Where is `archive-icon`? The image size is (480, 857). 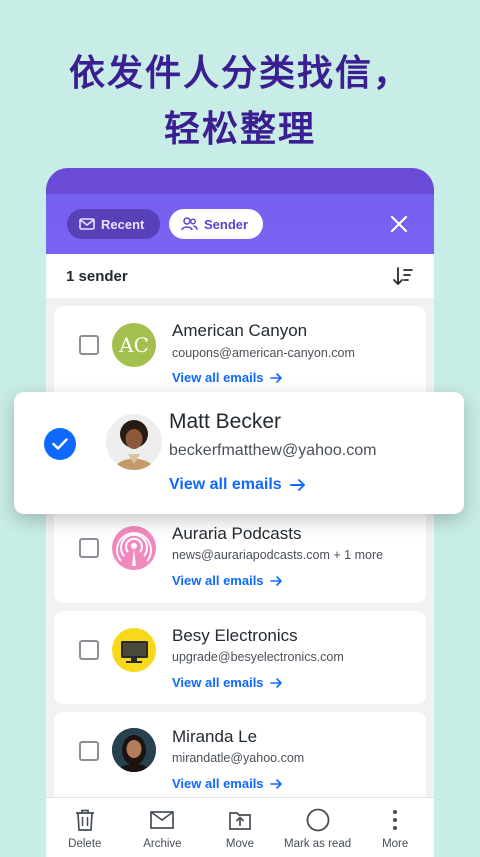 archive-icon is located at coordinates (162, 820).